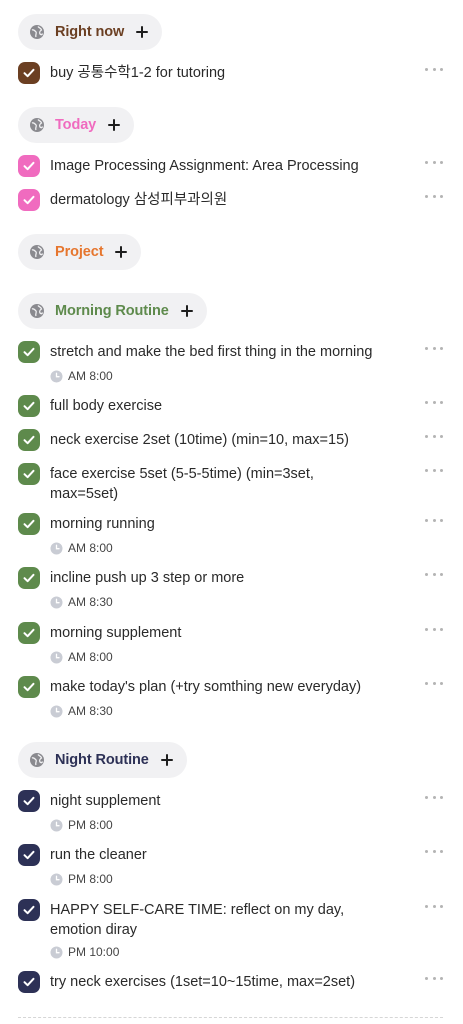 The height and width of the screenshot is (1024, 463). I want to click on section-title: Night Routine, so click(102, 760).